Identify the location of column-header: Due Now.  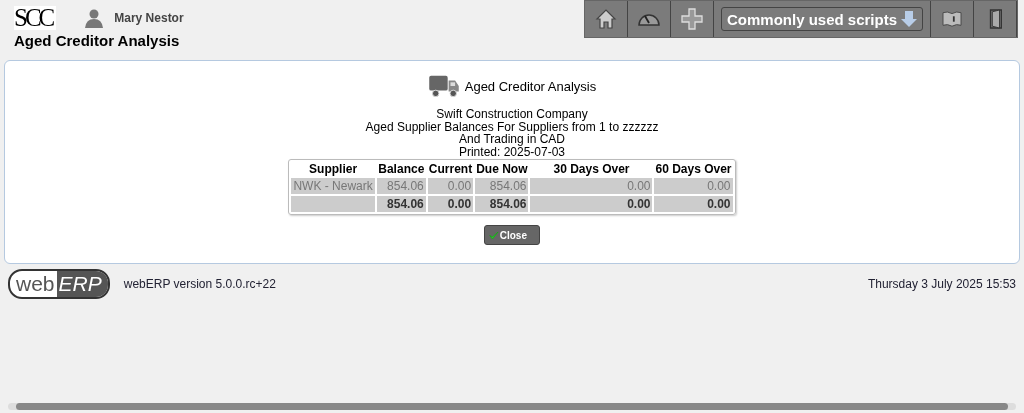
(502, 169).